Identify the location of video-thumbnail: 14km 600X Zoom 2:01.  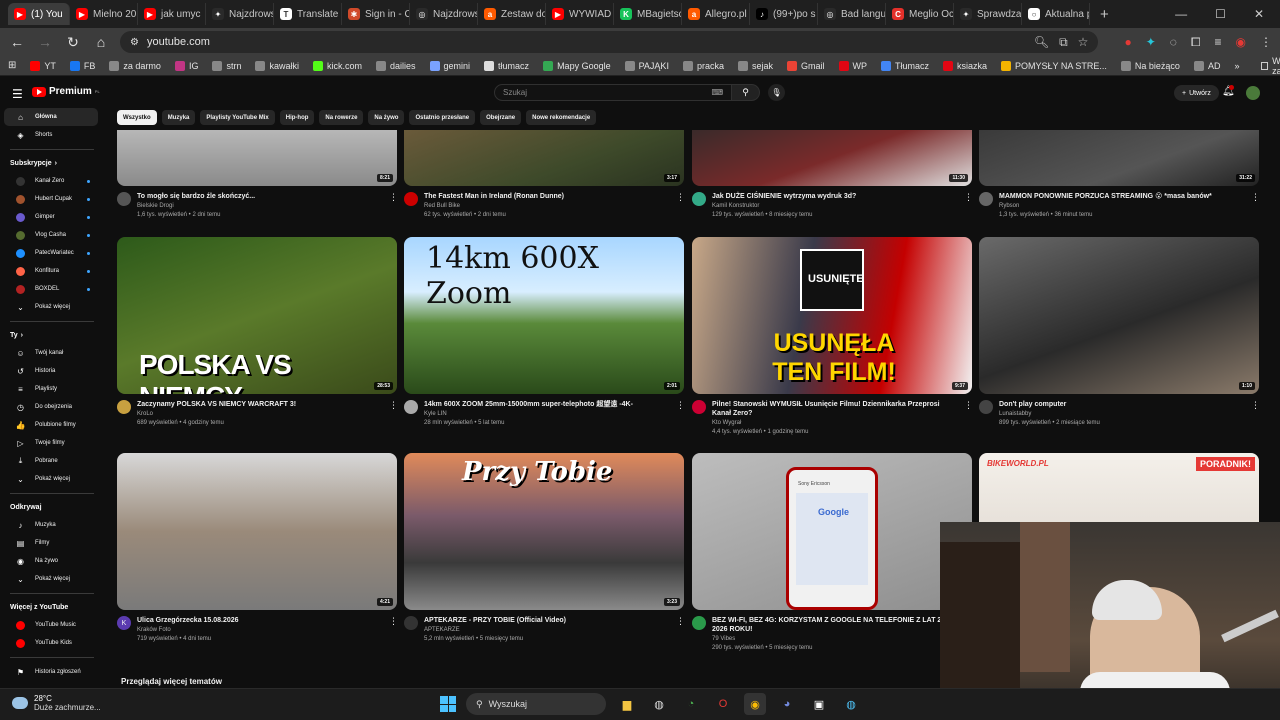
(544, 315).